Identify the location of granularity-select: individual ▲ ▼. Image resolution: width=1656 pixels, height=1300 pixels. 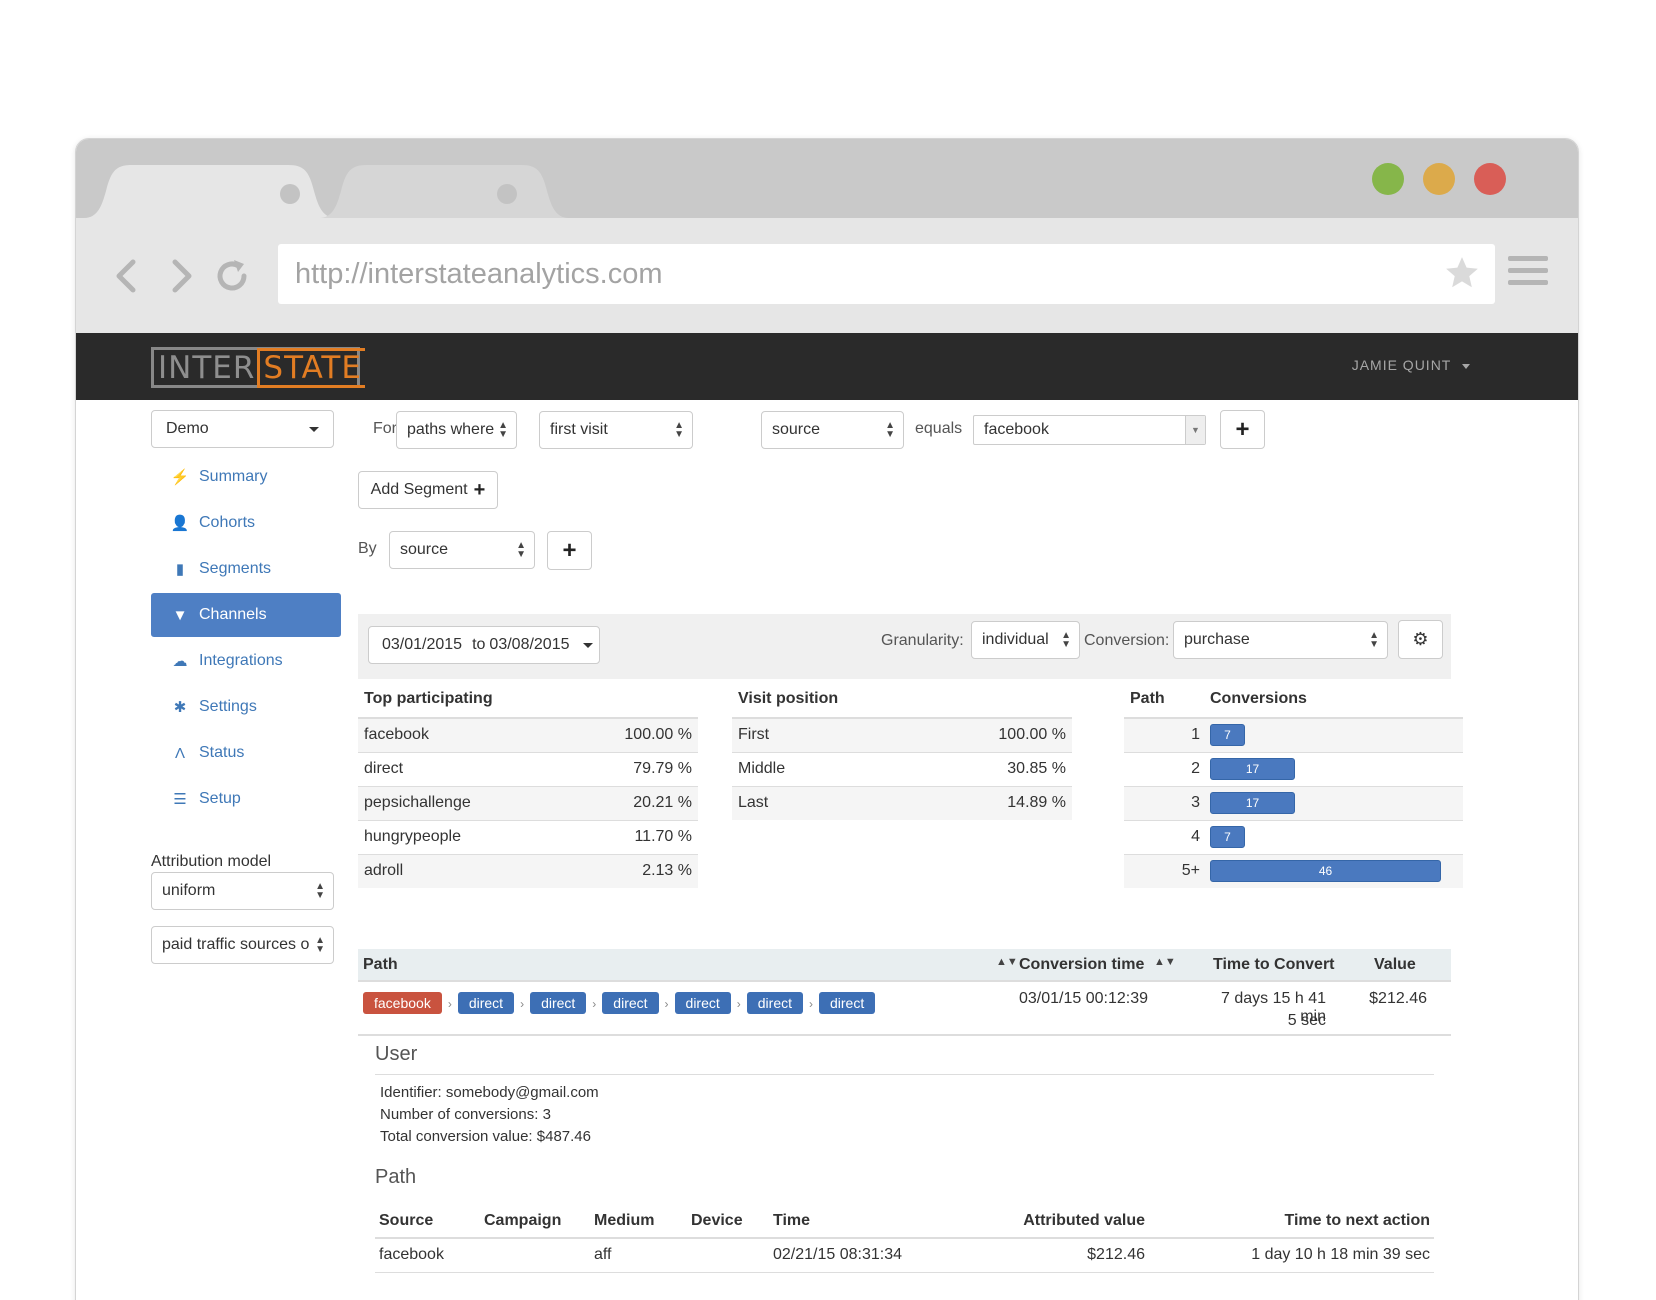
(1025, 640).